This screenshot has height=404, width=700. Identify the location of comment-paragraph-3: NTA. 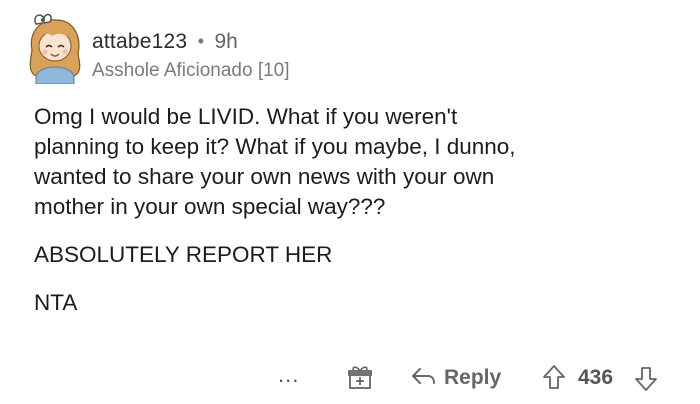
(56, 302).